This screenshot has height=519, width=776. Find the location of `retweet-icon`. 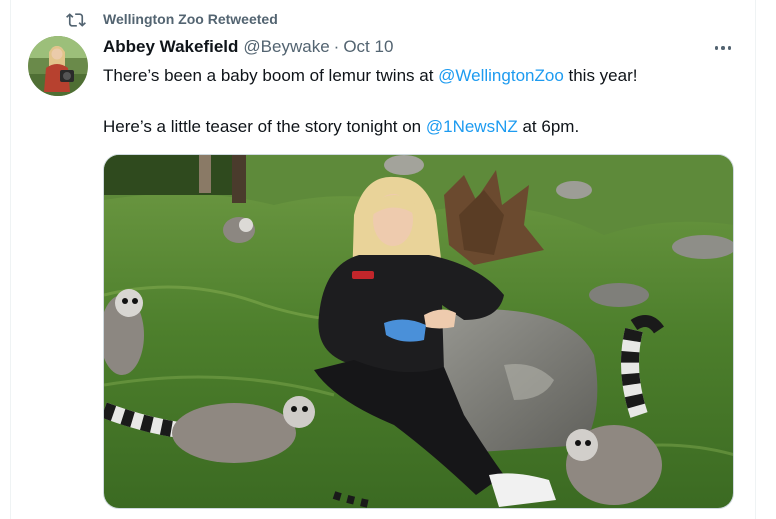

retweet-icon is located at coordinates (76, 20).